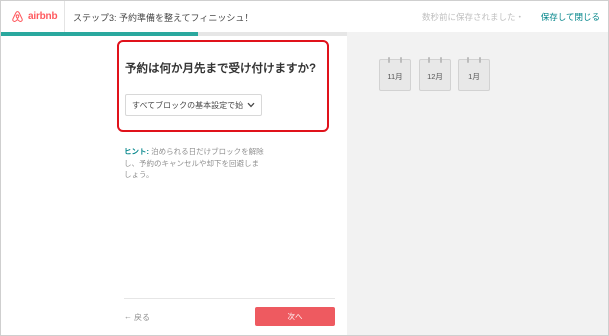 The width and height of the screenshot is (609, 336). Describe the element at coordinates (17, 16) in the screenshot. I see `airbnb-logo-icon` at that location.